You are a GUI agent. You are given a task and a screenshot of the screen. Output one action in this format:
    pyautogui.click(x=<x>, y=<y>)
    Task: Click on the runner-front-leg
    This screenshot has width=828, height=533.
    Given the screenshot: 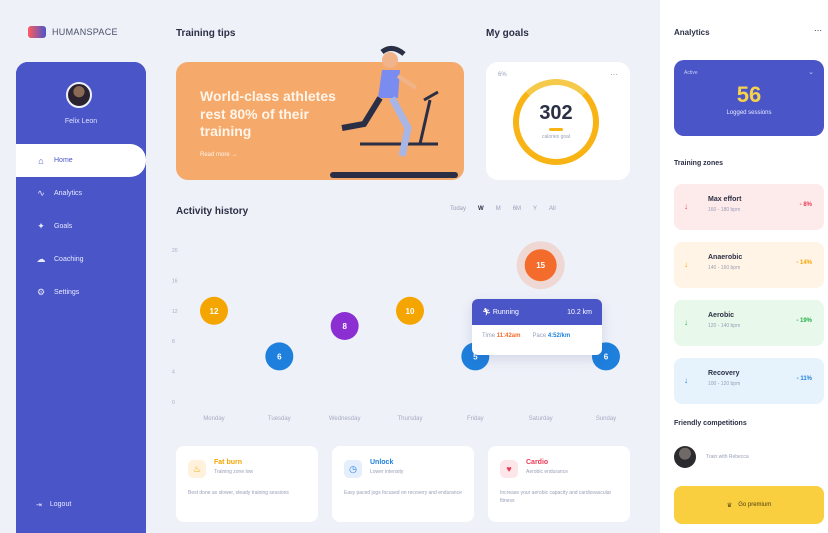 What is the action you would take?
    pyautogui.click(x=400, y=126)
    